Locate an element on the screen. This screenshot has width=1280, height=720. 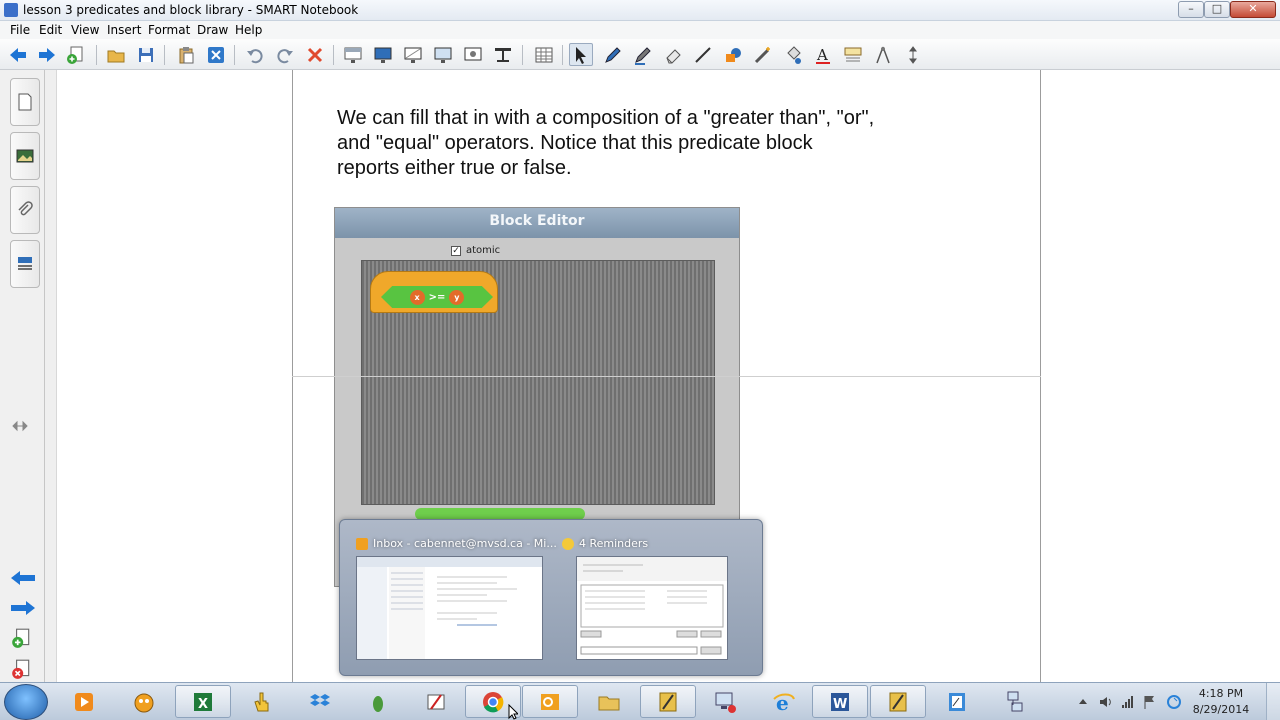
taskbar: X e W 4:18 PM 8/29/2014 is located at coordinates (640, 701).